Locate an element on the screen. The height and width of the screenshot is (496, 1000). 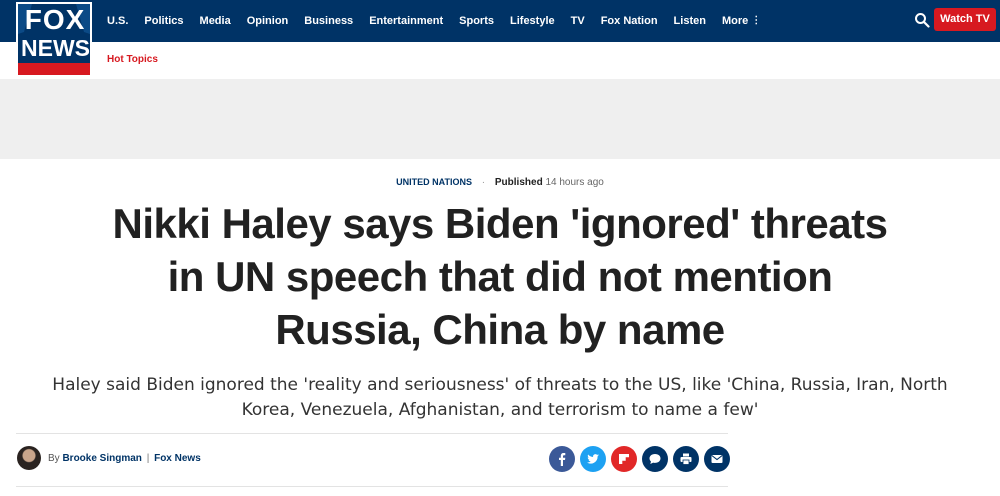
byline: By Brooke Singman | Fox News is located at coordinates (124, 458).